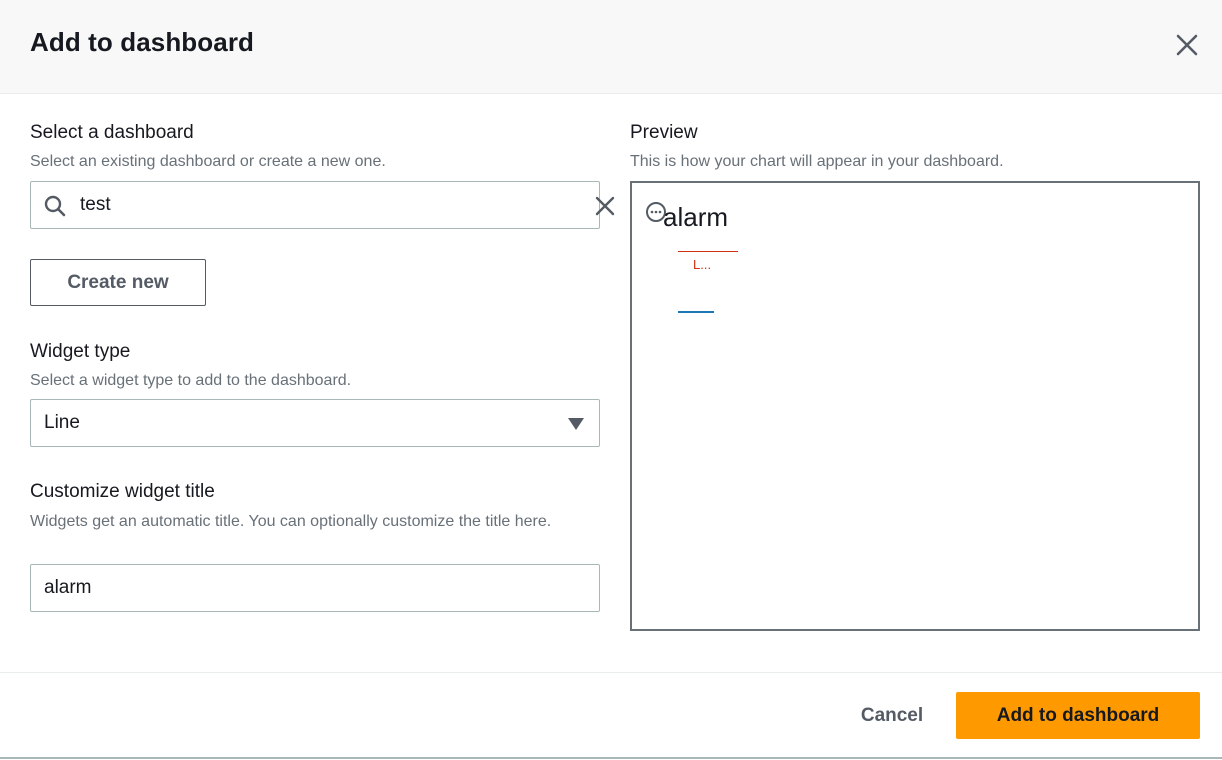  Describe the element at coordinates (55, 206) in the screenshot. I see `search-icon` at that location.